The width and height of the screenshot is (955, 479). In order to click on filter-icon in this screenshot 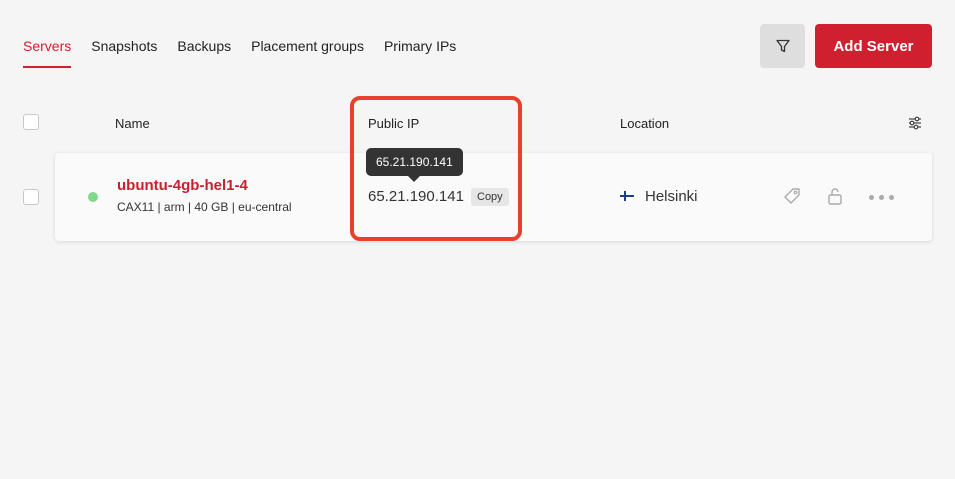, I will do `click(782, 46)`.